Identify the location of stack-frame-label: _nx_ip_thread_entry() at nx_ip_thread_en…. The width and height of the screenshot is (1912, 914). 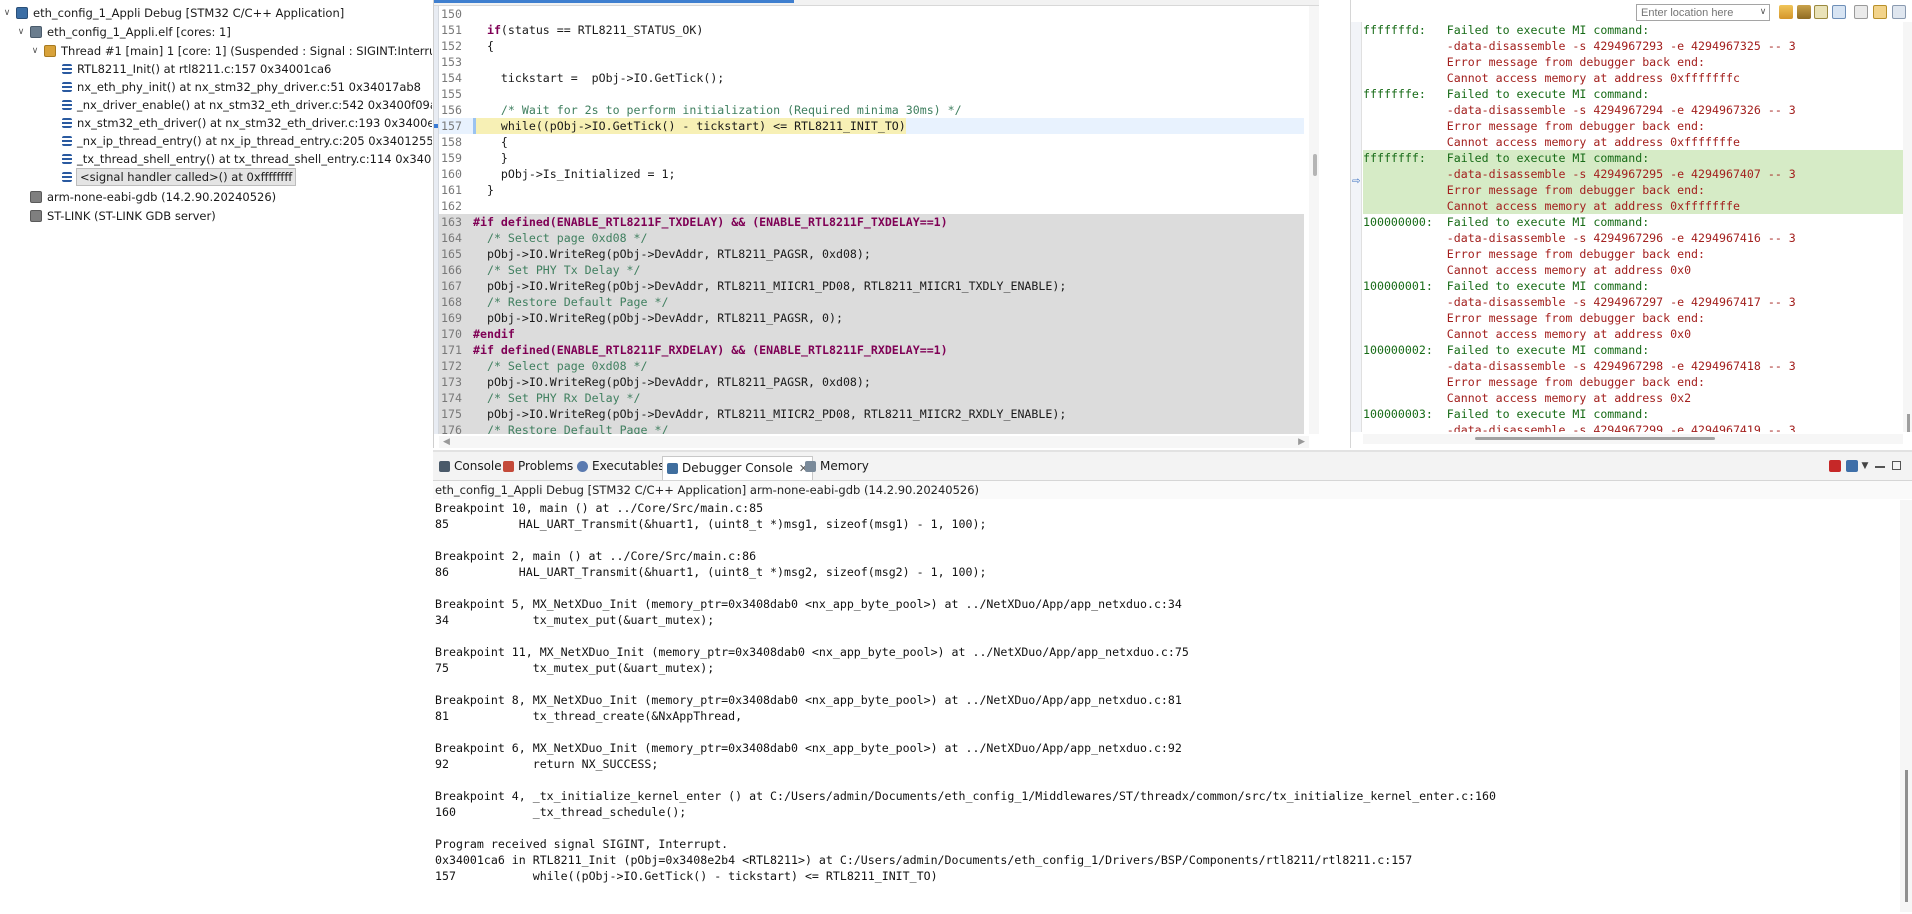
(254, 141).